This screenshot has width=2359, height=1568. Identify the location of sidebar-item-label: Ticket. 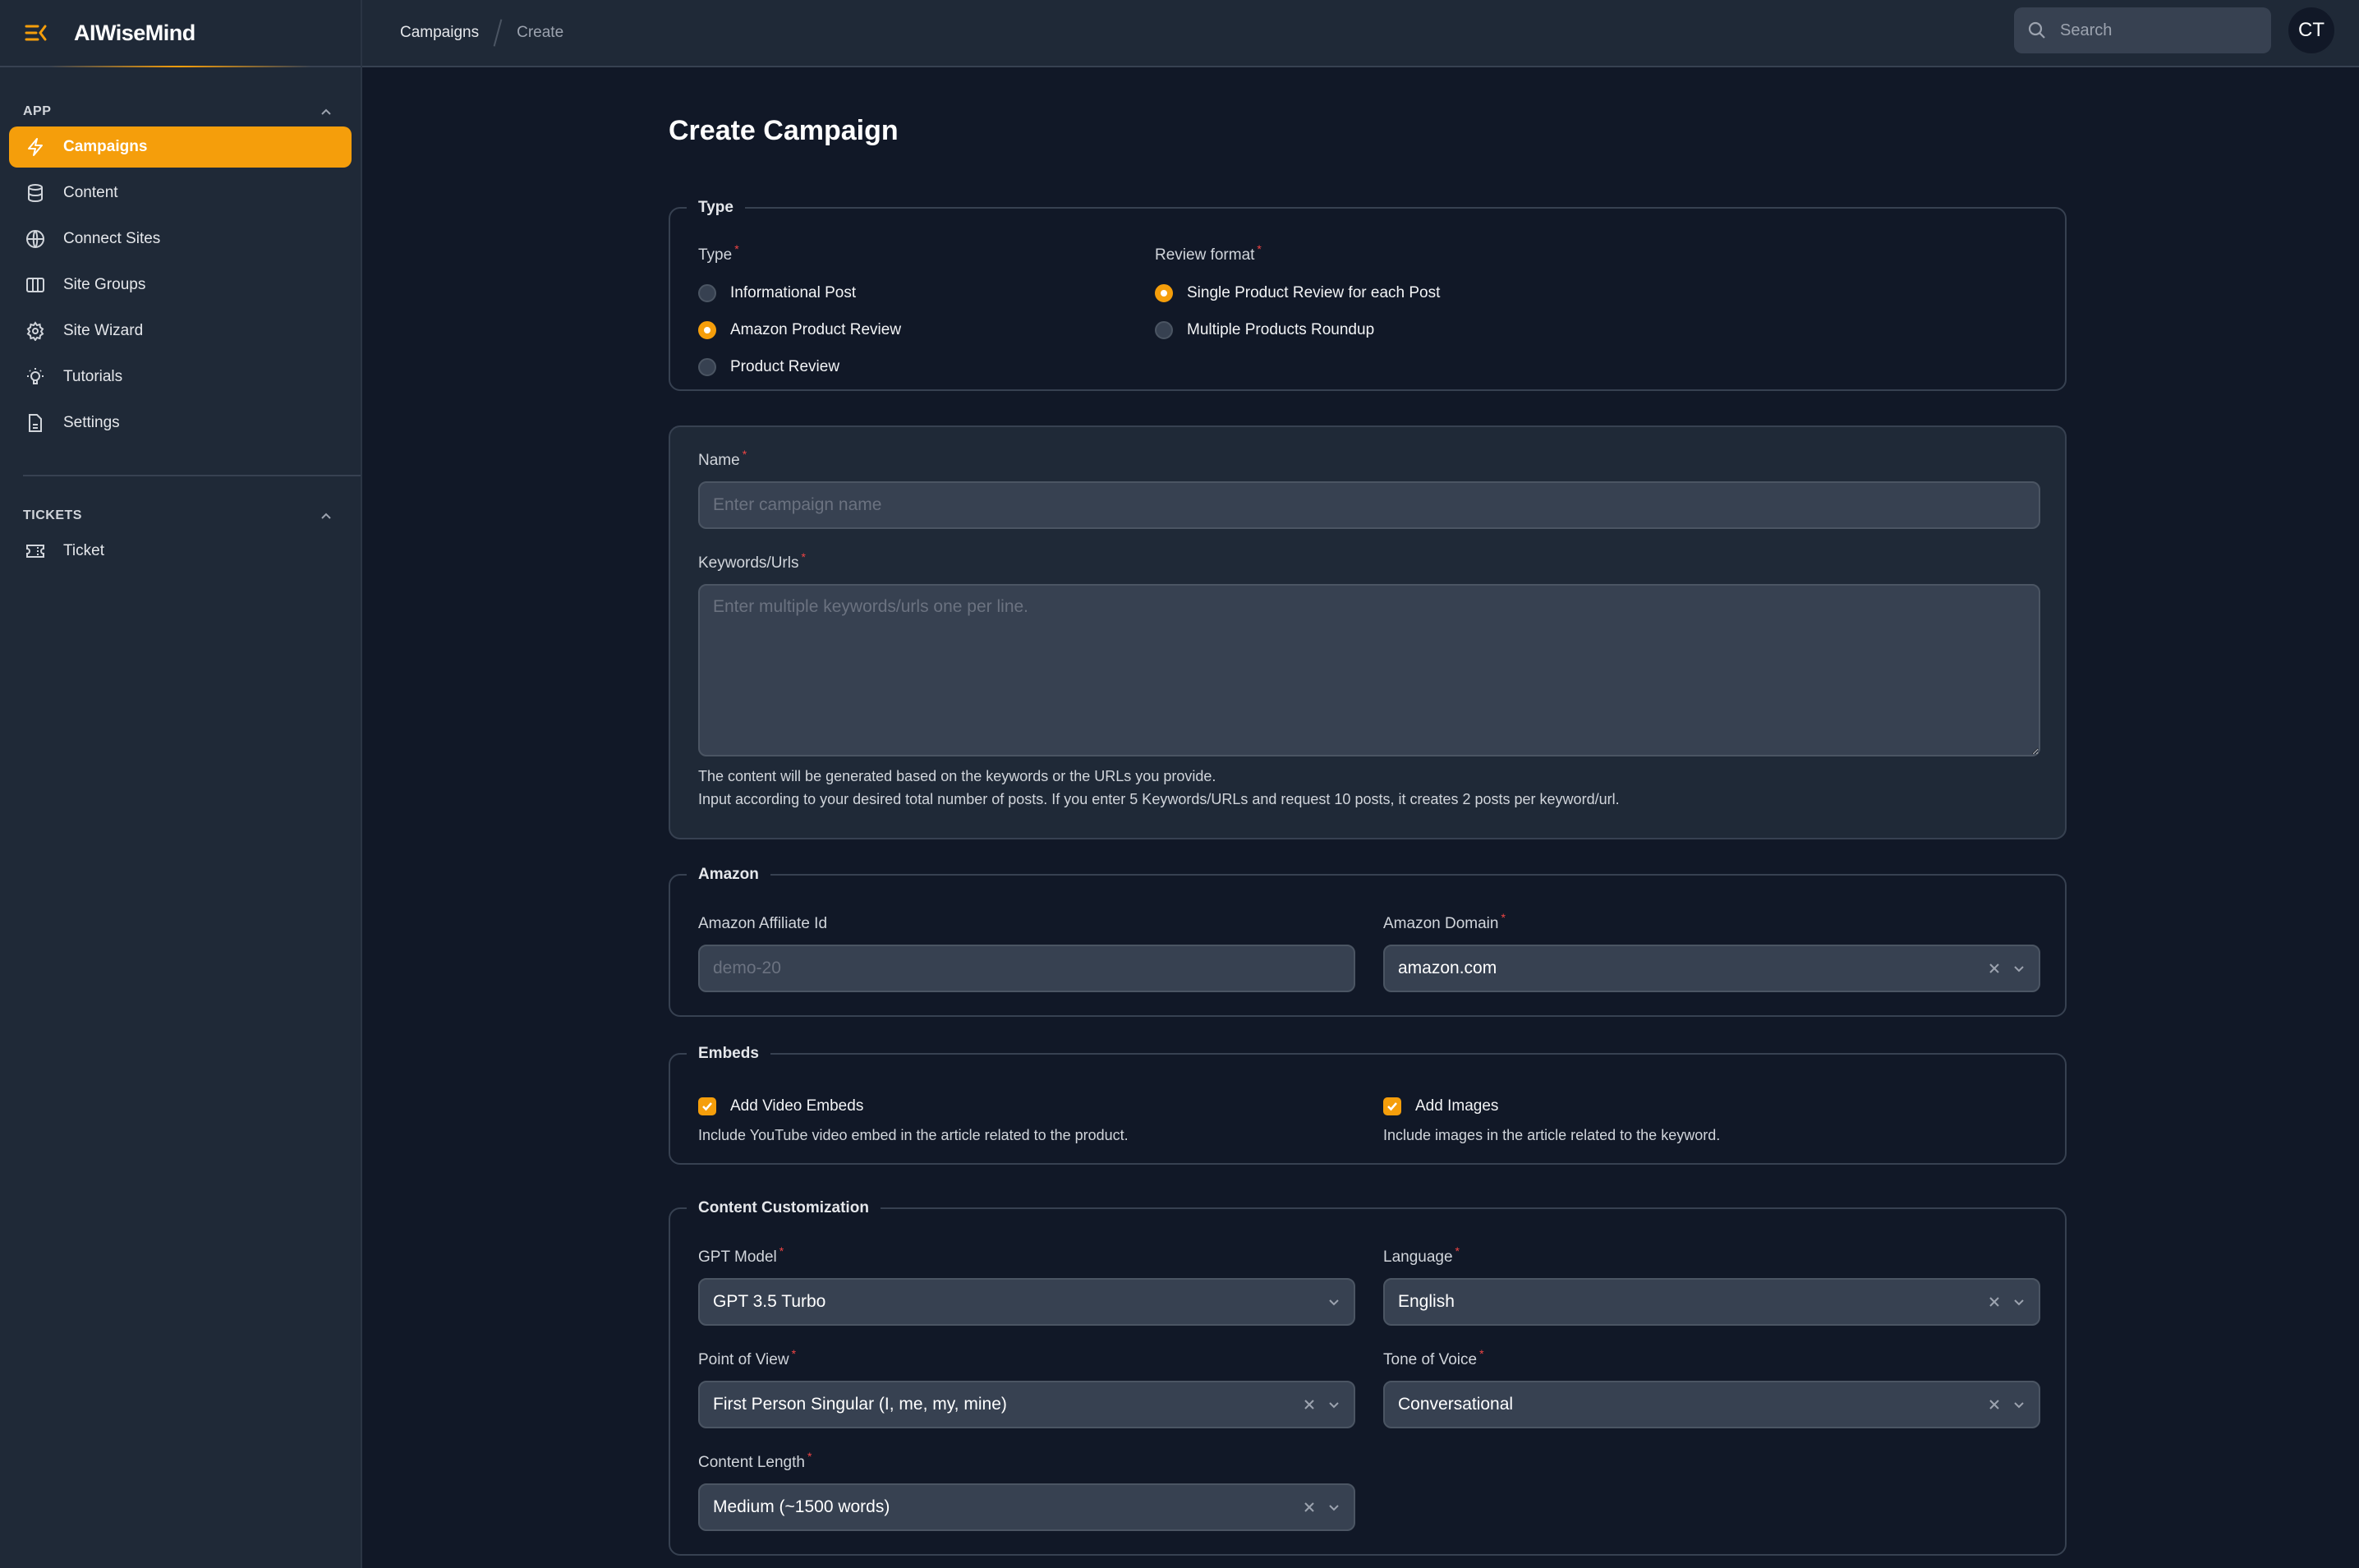
(84, 551).